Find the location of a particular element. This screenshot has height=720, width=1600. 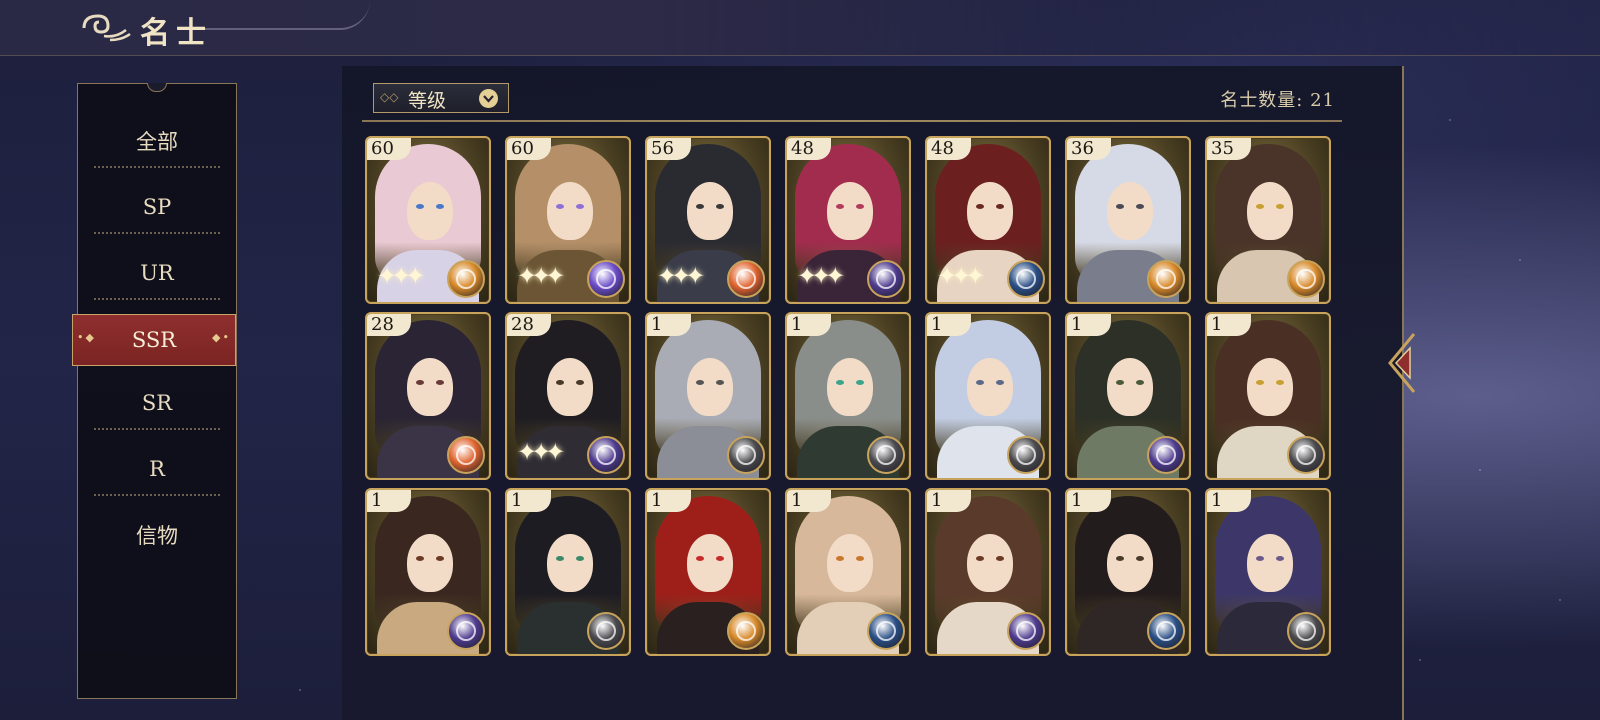

page-header: 名士 is located at coordinates (800, 28).